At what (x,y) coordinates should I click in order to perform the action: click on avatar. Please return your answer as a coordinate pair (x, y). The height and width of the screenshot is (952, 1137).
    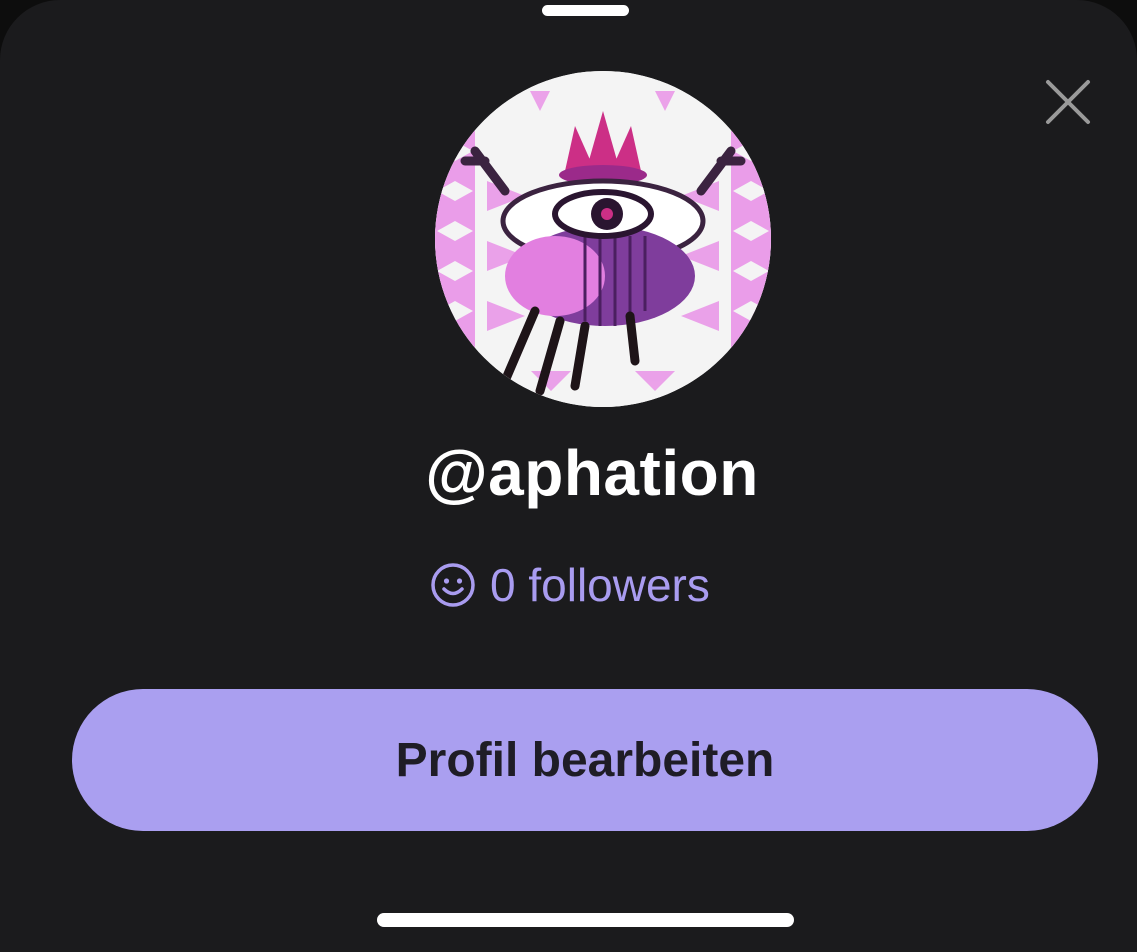
    Looking at the image, I should click on (603, 239).